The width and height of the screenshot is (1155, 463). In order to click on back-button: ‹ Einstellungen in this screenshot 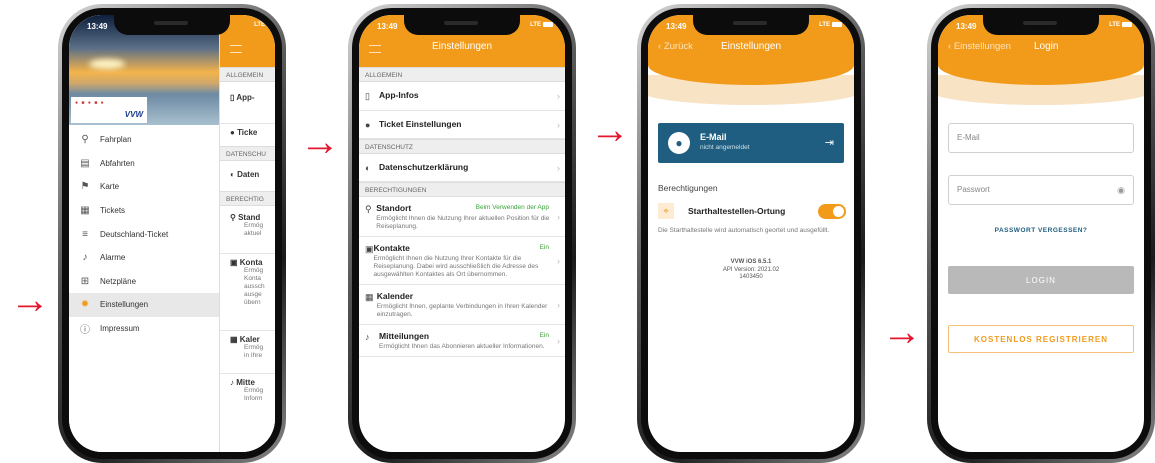, I will do `click(979, 46)`.